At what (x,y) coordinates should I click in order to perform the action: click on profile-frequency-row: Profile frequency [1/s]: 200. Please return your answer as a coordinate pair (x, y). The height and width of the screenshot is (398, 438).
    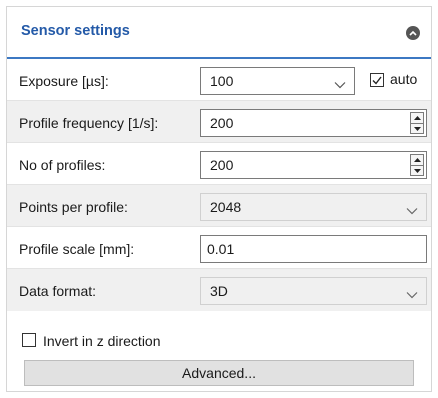
    Looking at the image, I should click on (219, 122).